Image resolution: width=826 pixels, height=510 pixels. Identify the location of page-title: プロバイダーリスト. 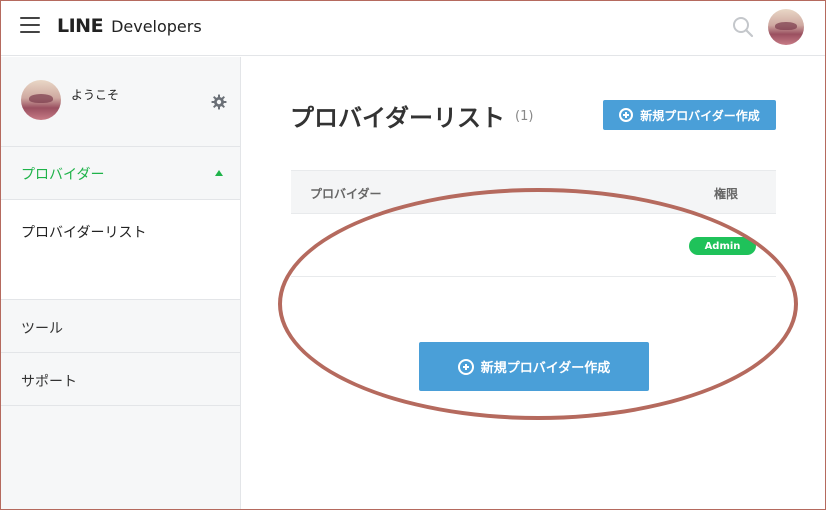
(398, 118).